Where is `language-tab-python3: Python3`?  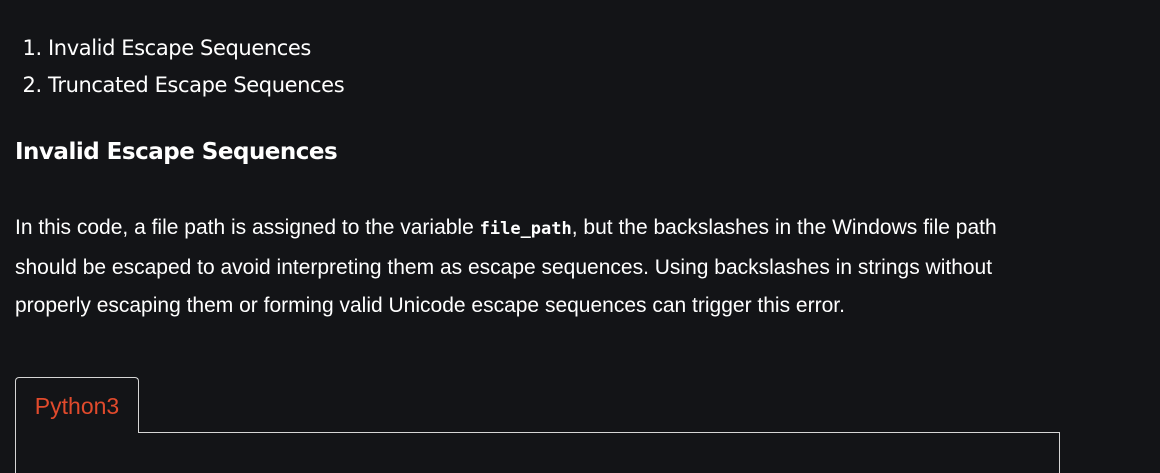 language-tab-python3: Python3 is located at coordinates (77, 405).